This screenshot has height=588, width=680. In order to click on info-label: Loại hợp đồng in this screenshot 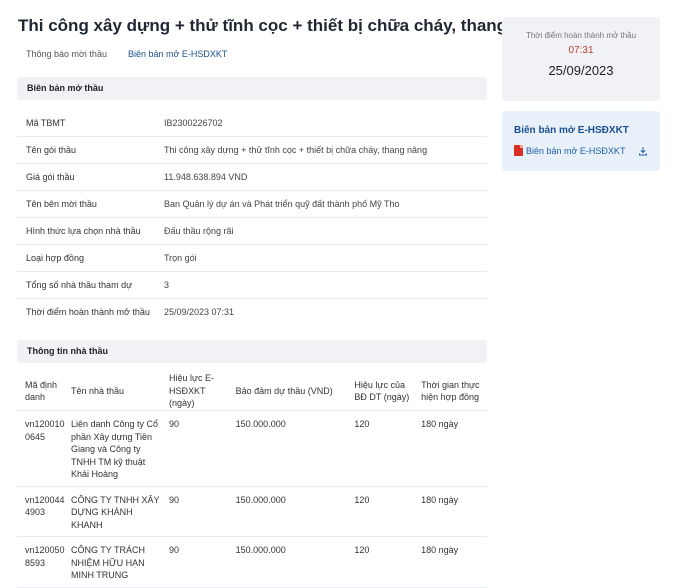, I will do `click(55, 258)`.